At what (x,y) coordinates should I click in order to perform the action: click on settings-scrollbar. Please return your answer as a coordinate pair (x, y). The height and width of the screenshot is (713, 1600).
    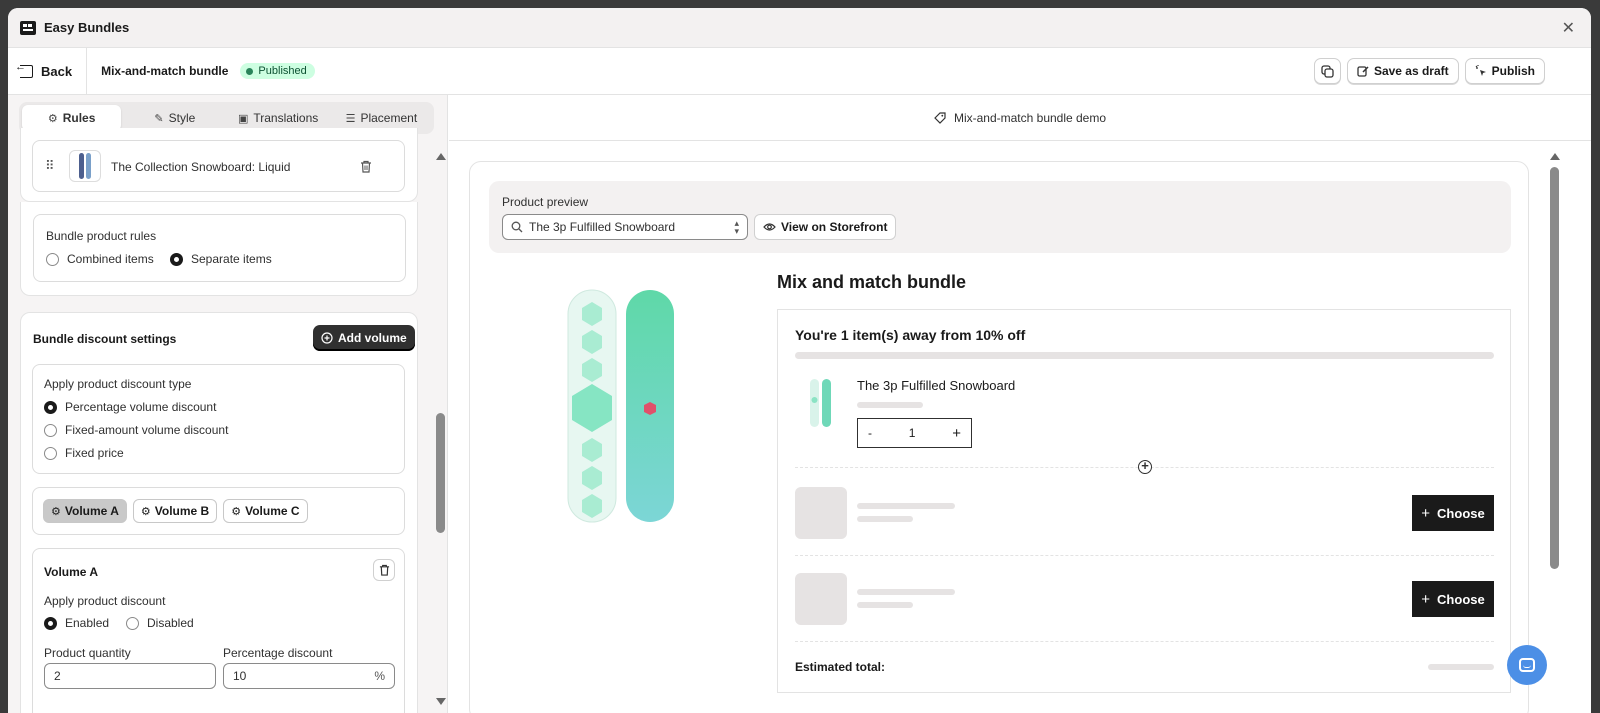
    Looking at the image, I should click on (441, 427).